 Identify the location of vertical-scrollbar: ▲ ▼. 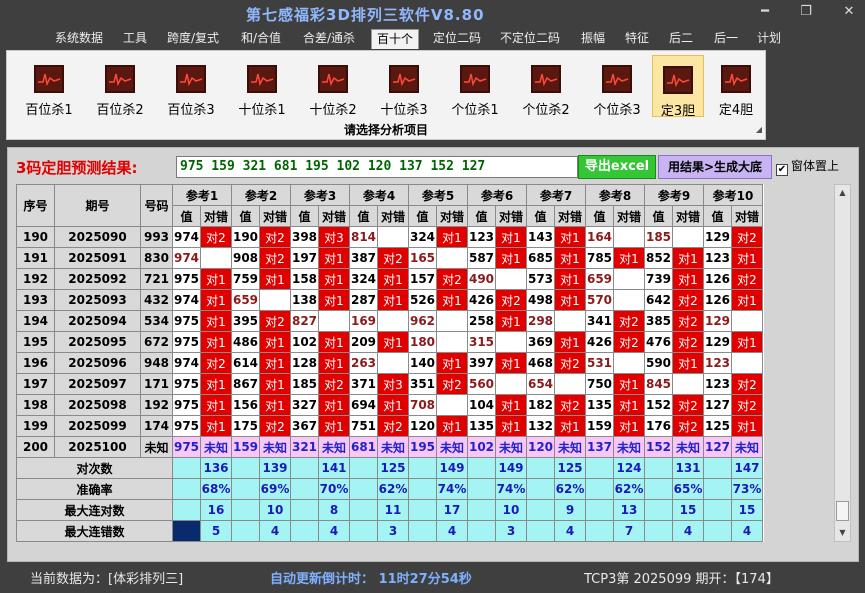
(842, 363).